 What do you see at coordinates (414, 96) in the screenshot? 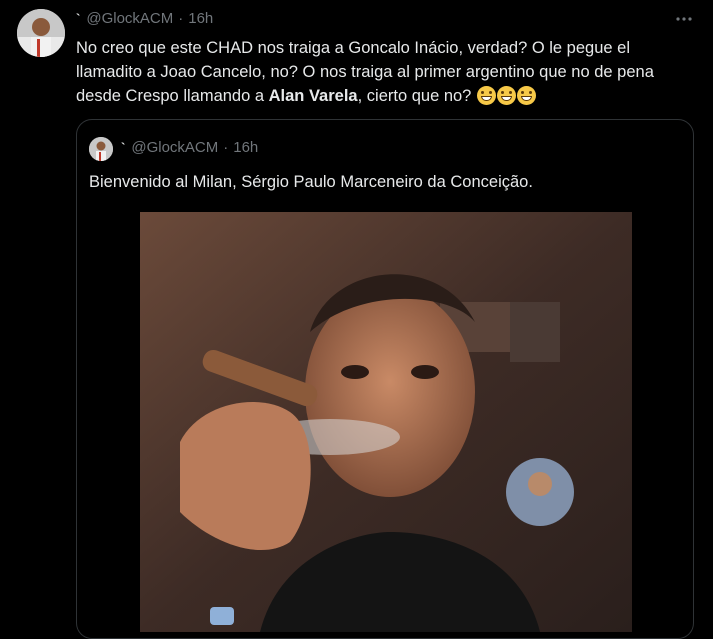
I see `tweet-text-end: , cierto que no?` at bounding box center [414, 96].